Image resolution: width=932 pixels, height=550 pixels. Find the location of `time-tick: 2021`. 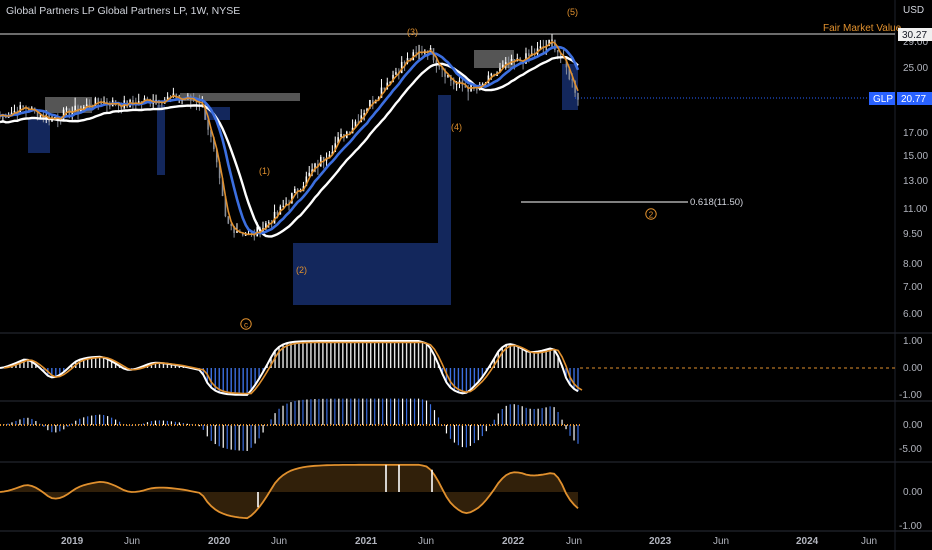

time-tick: 2021 is located at coordinates (366, 541).